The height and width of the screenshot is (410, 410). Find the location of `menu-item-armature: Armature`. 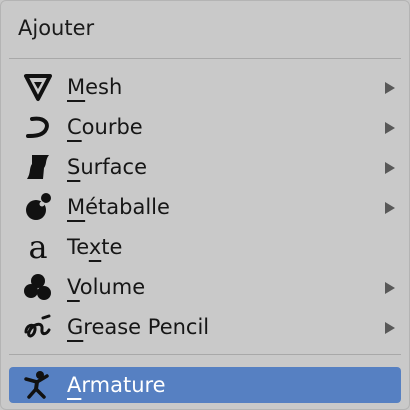

menu-item-armature: Armature is located at coordinates (205, 385).